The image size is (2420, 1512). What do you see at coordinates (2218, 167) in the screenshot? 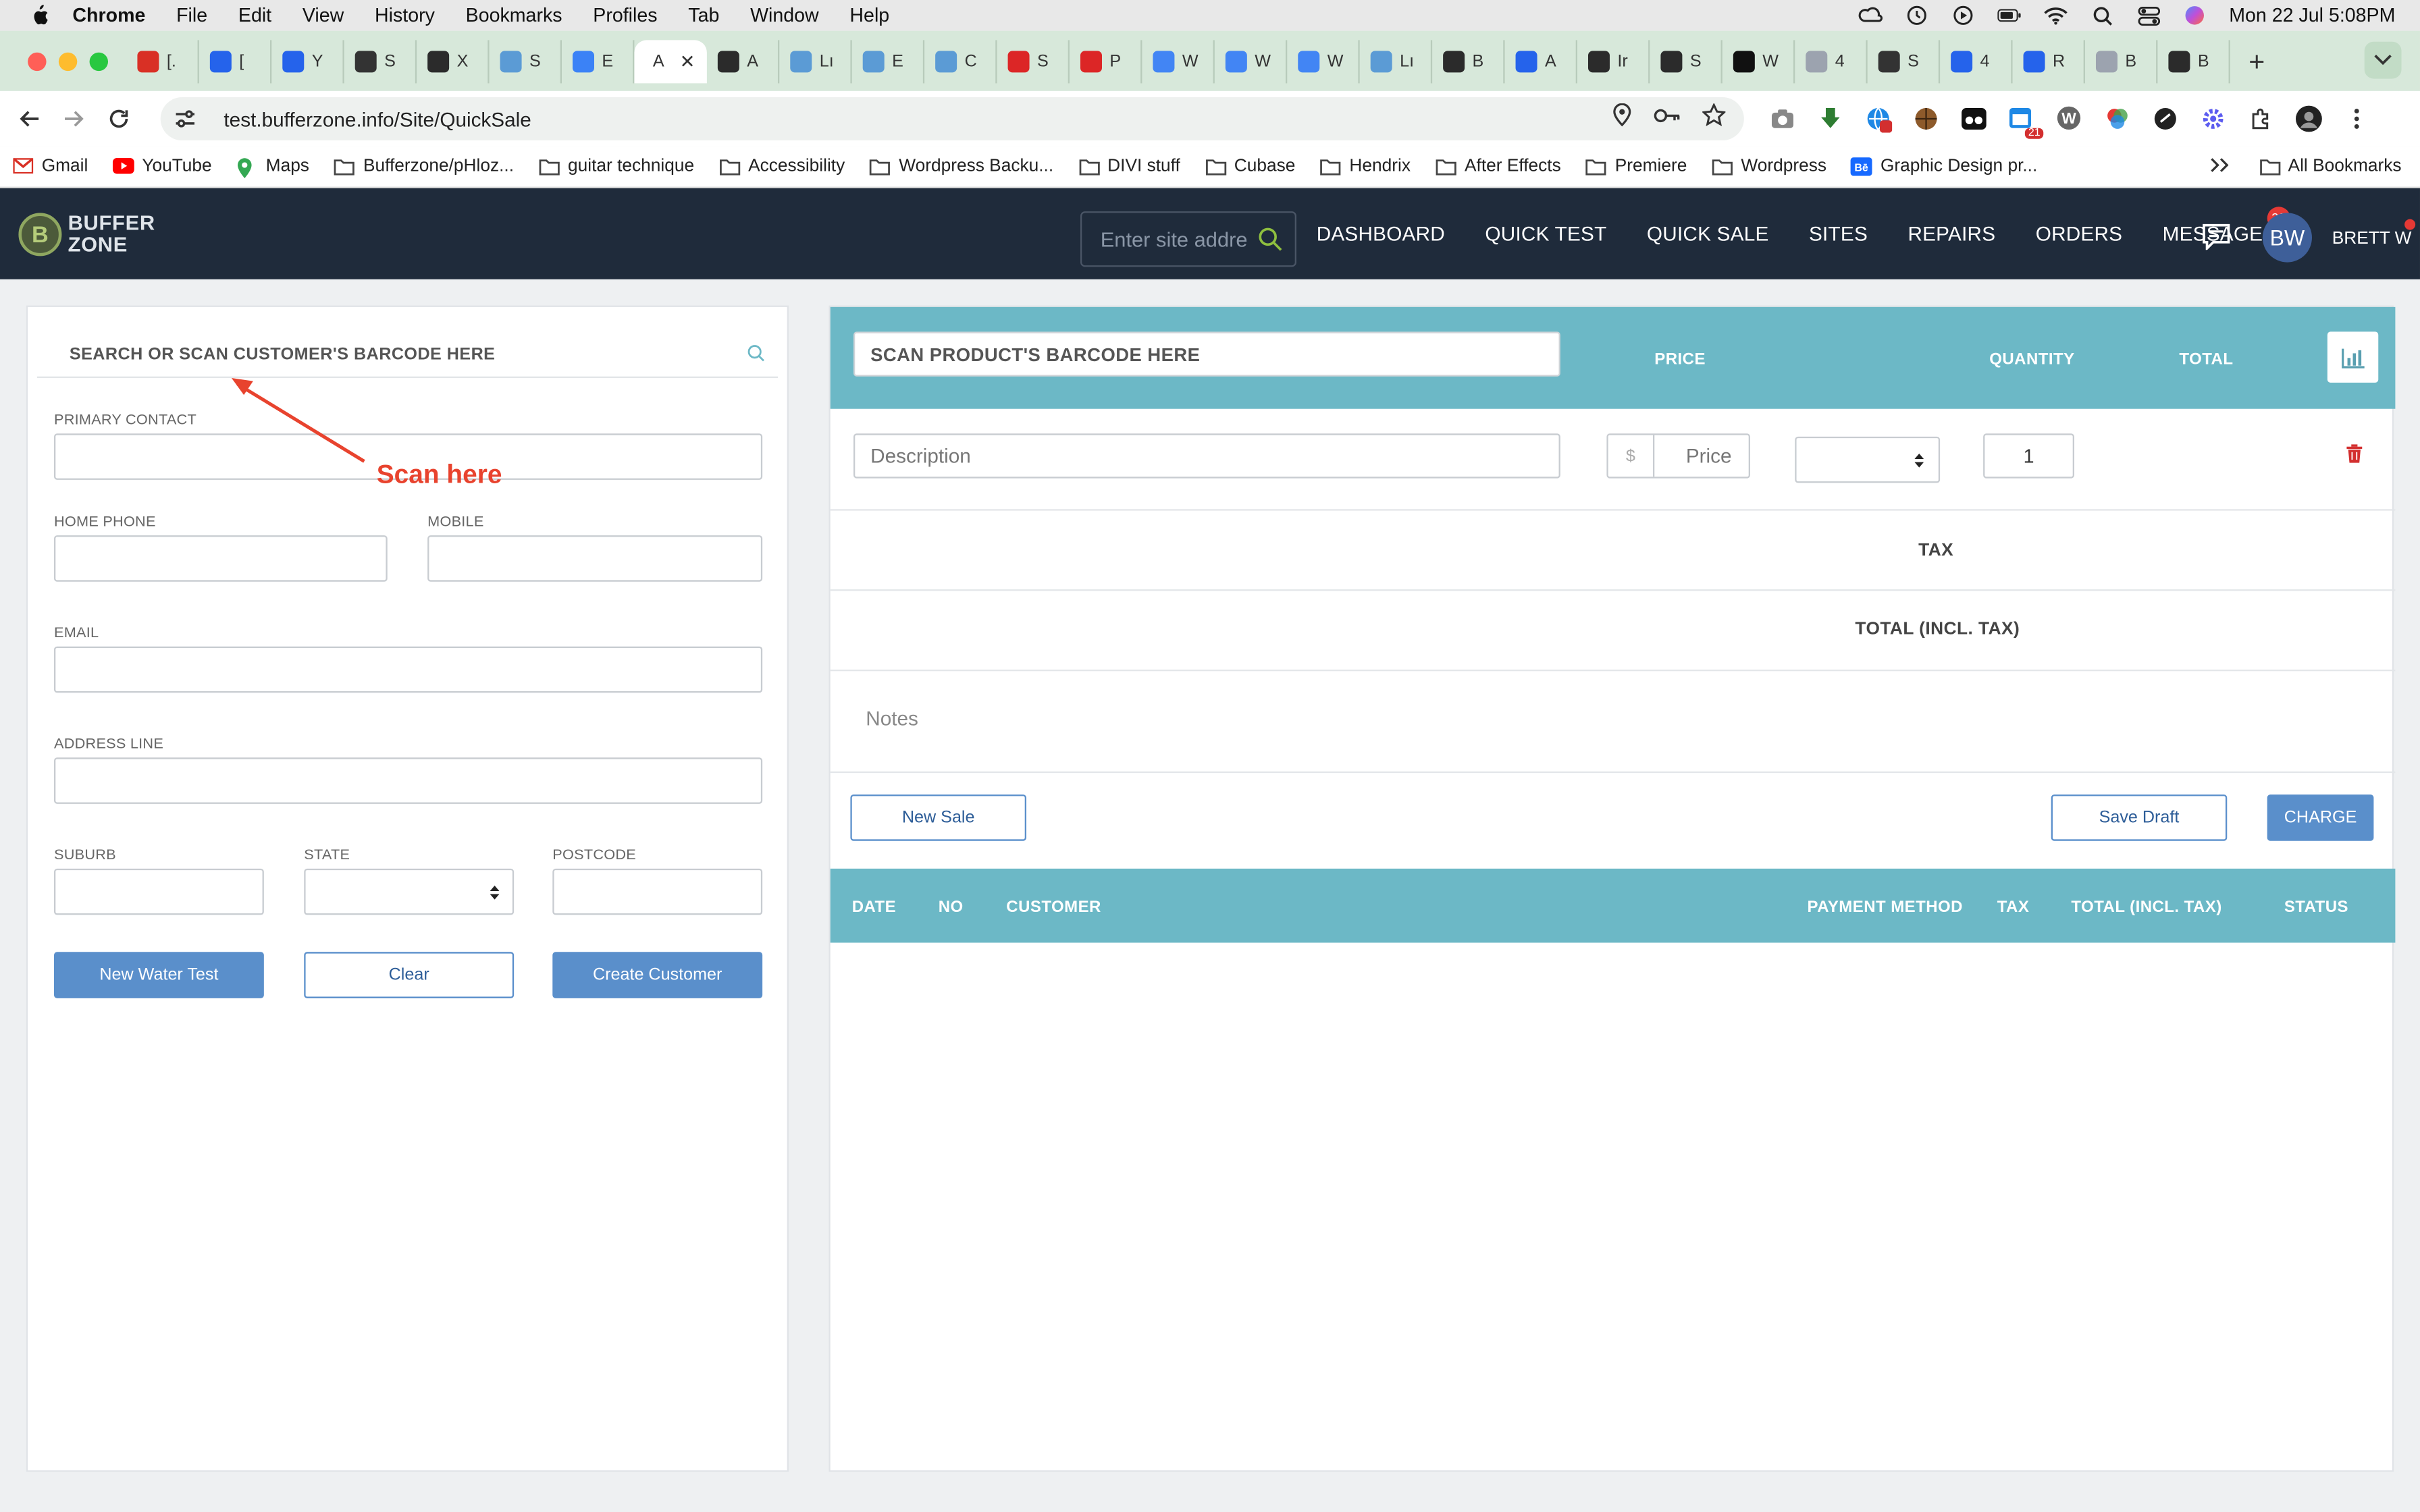
I see `more-bookmarks-icon` at bounding box center [2218, 167].